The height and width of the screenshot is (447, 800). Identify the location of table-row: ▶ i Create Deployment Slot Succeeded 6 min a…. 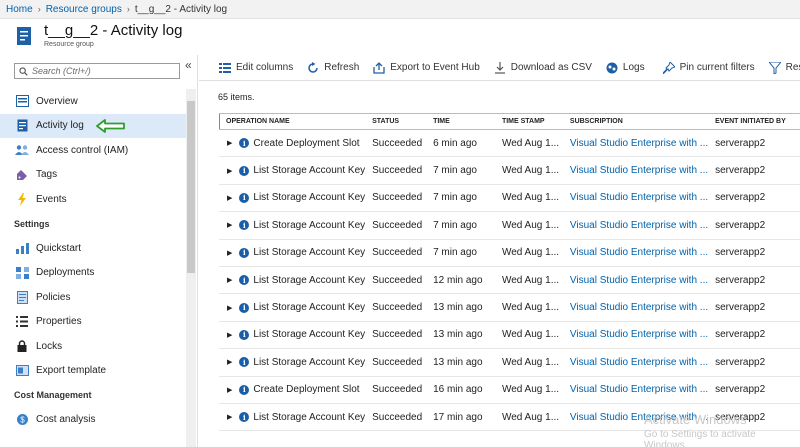
(509, 143).